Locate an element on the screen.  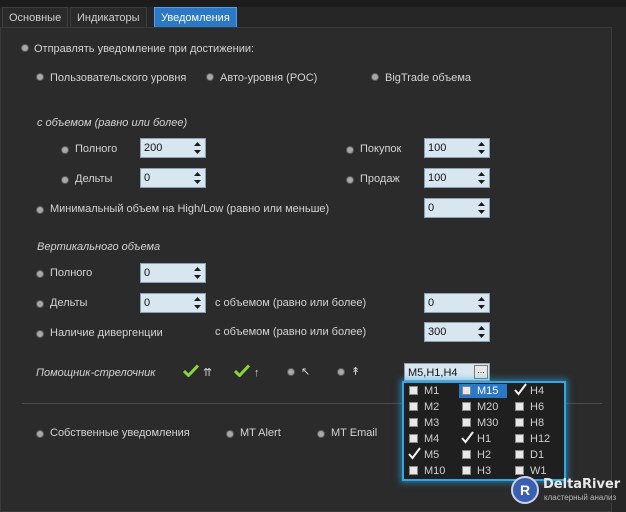
tab-main: Основные is located at coordinates (35, 17).